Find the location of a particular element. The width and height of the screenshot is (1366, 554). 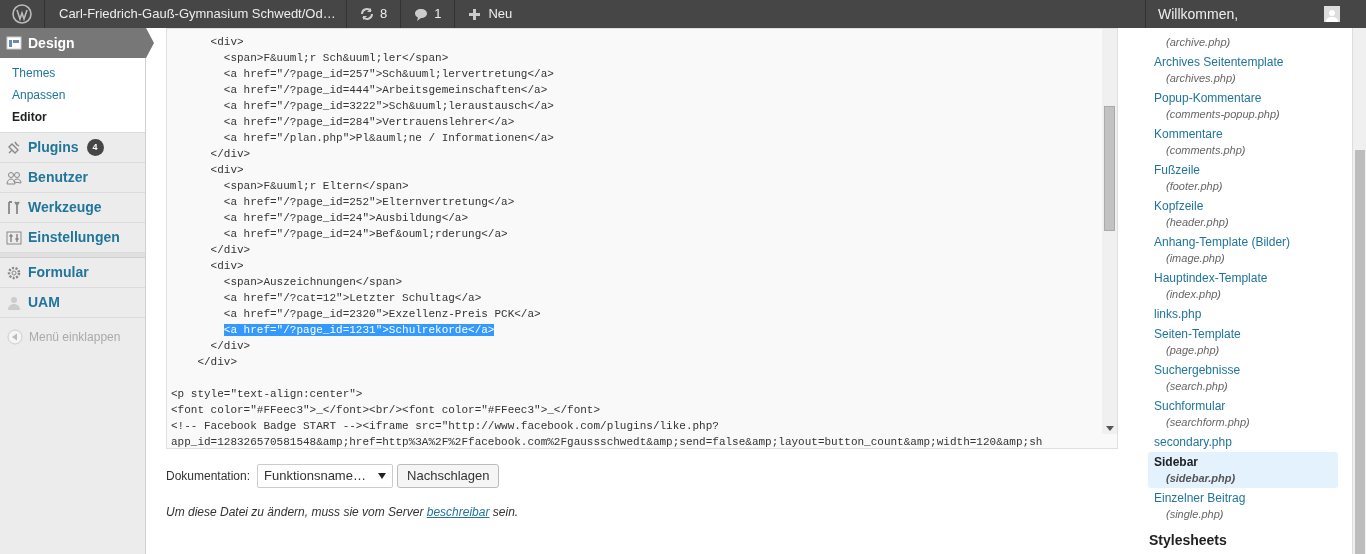

template-item: Fußzeile (footer.php) is located at coordinates (1243, 178).